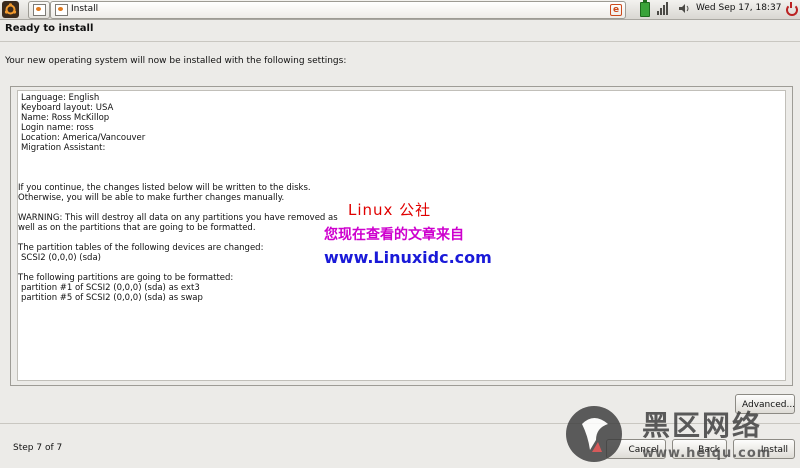 The image size is (800, 468). I want to click on taskbar-window-title: Install, so click(85, 9).